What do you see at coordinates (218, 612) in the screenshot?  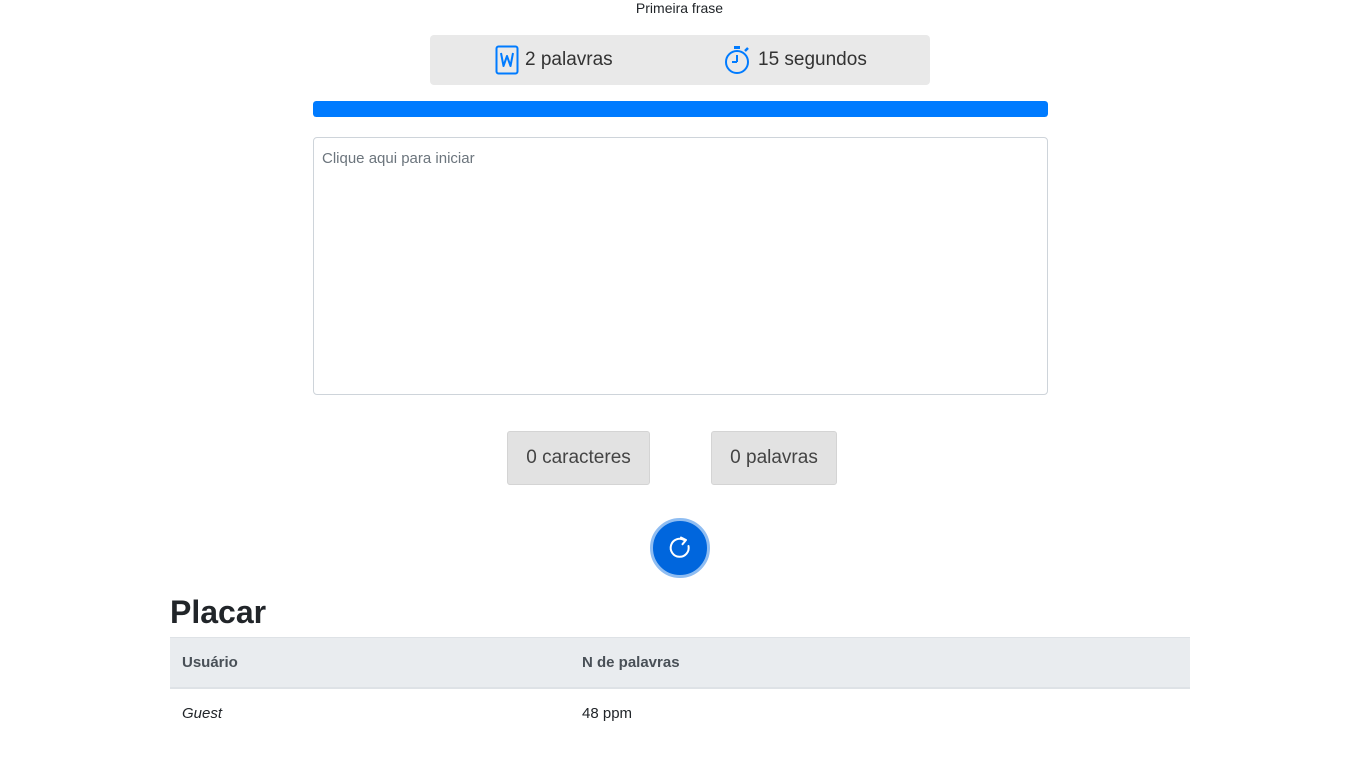 I see `scoreboard-title: Placar` at bounding box center [218, 612].